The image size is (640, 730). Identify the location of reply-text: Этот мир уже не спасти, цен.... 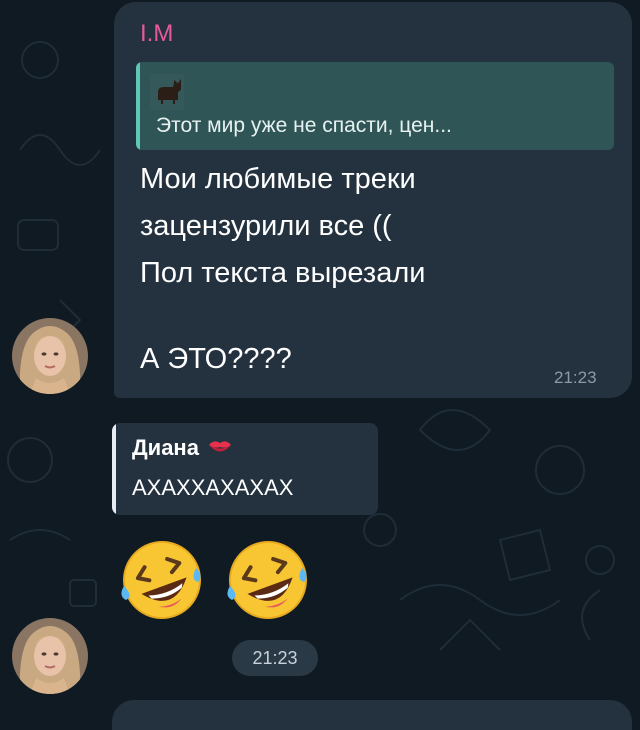
(304, 125).